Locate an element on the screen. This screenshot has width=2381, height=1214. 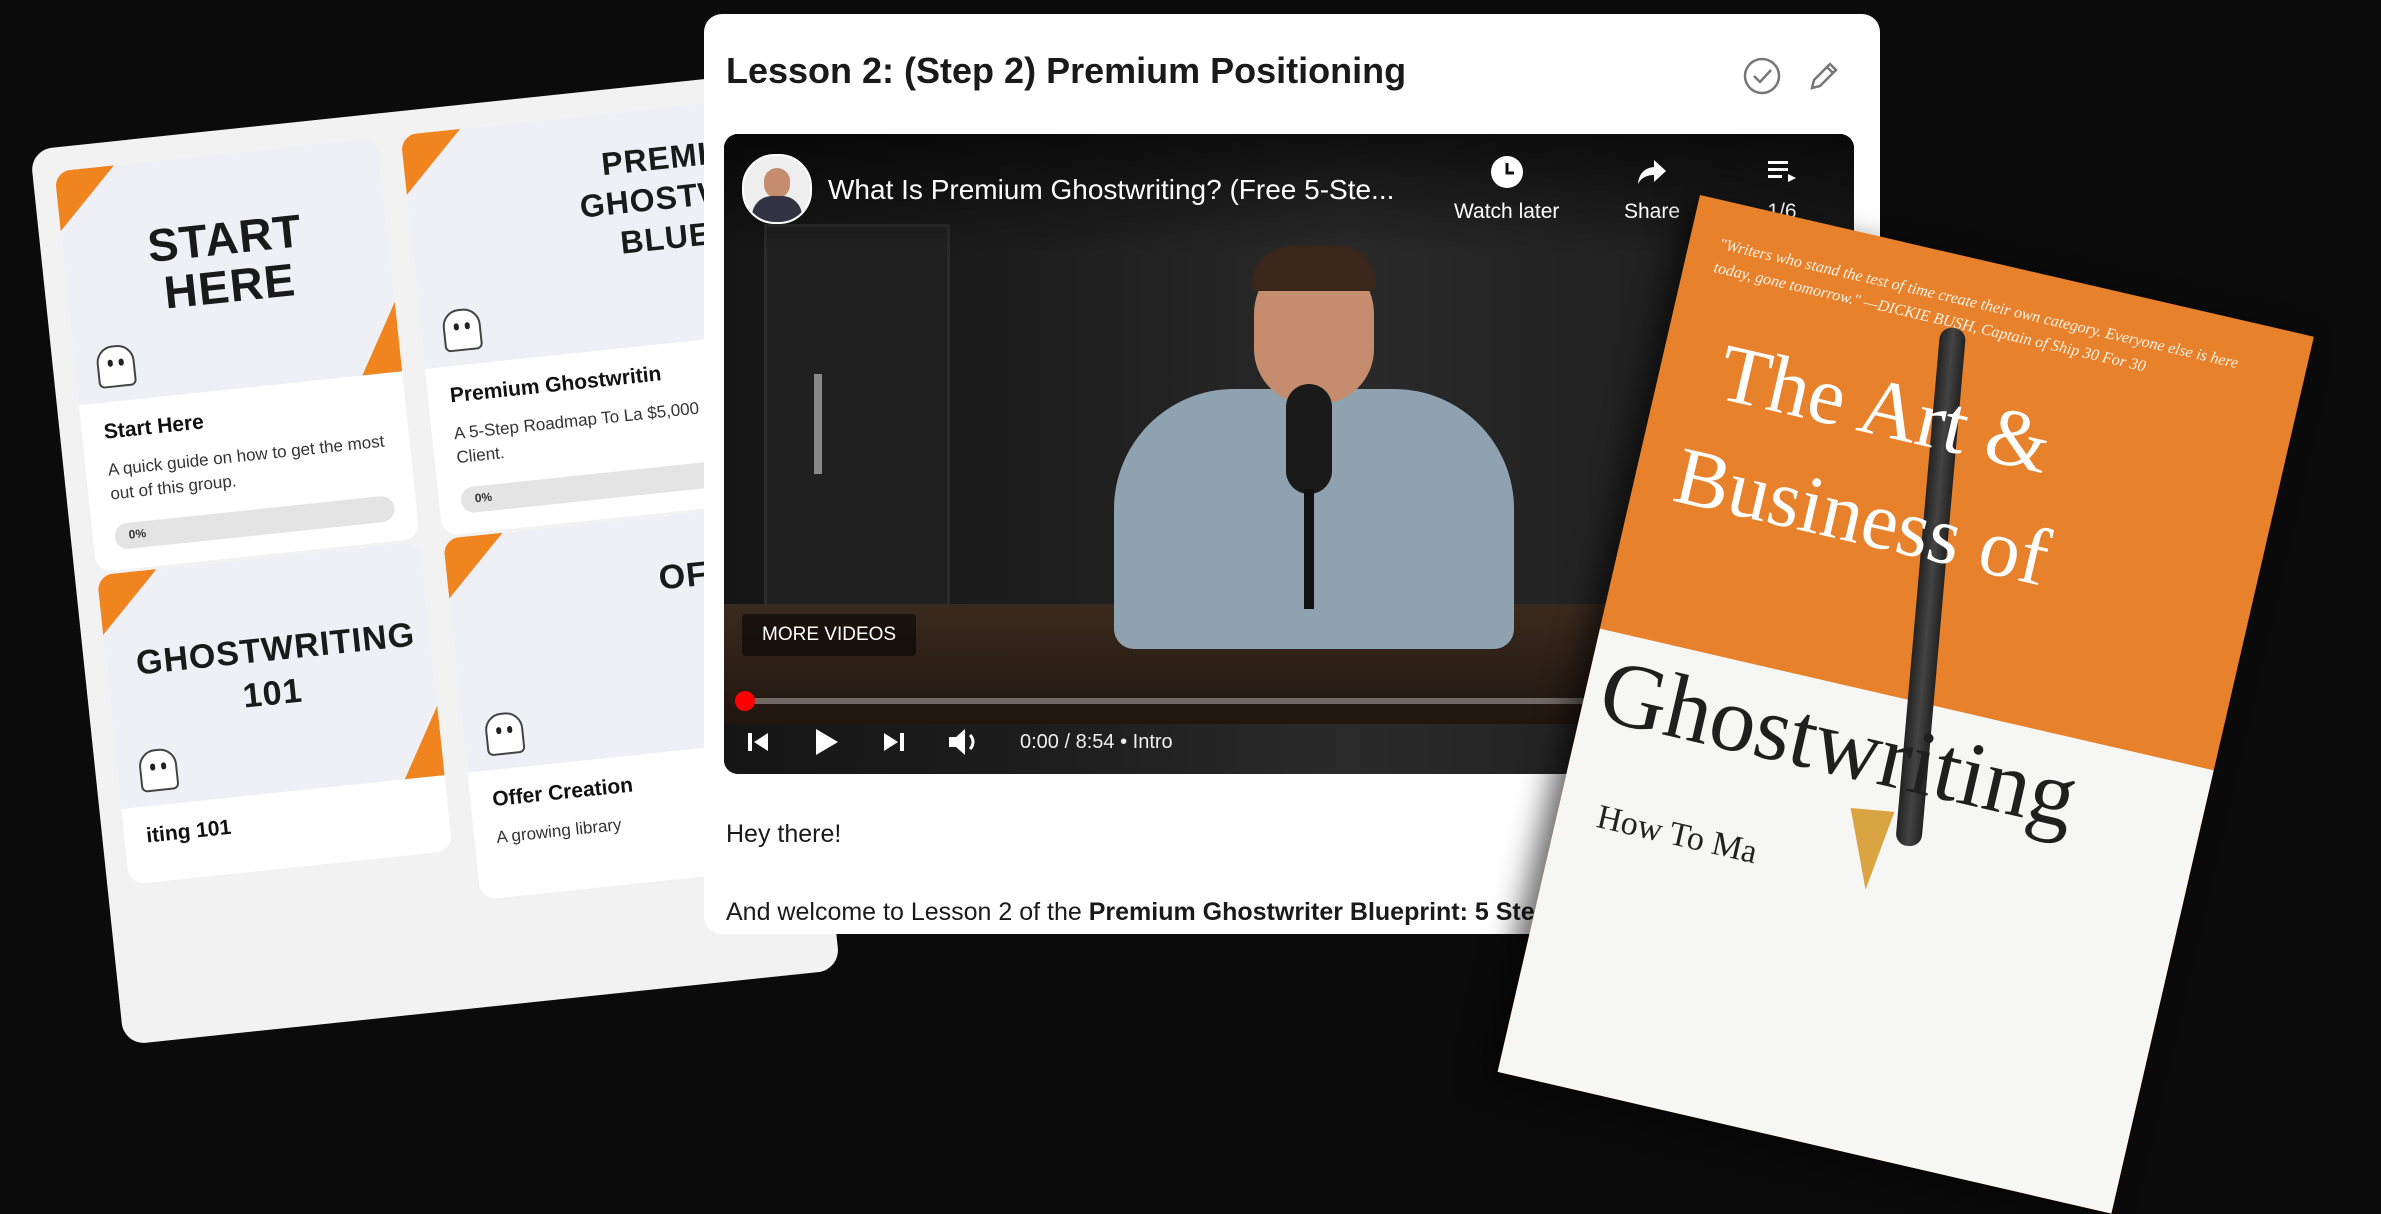
more-videos-button: MORE VIDEOS is located at coordinates (829, 635).